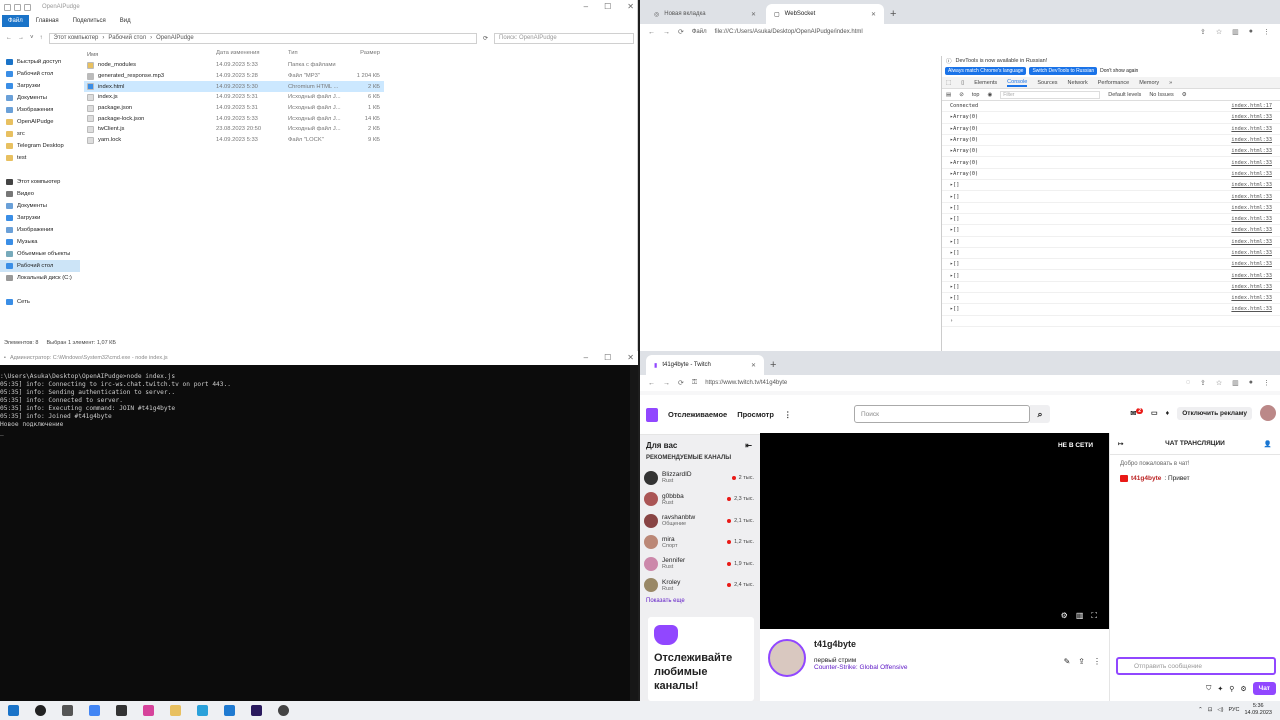 The width and height of the screenshot is (1280, 720). What do you see at coordinates (825, 14) in the screenshot?
I see `tab-websocket: ▢ WebSocket ✕` at bounding box center [825, 14].